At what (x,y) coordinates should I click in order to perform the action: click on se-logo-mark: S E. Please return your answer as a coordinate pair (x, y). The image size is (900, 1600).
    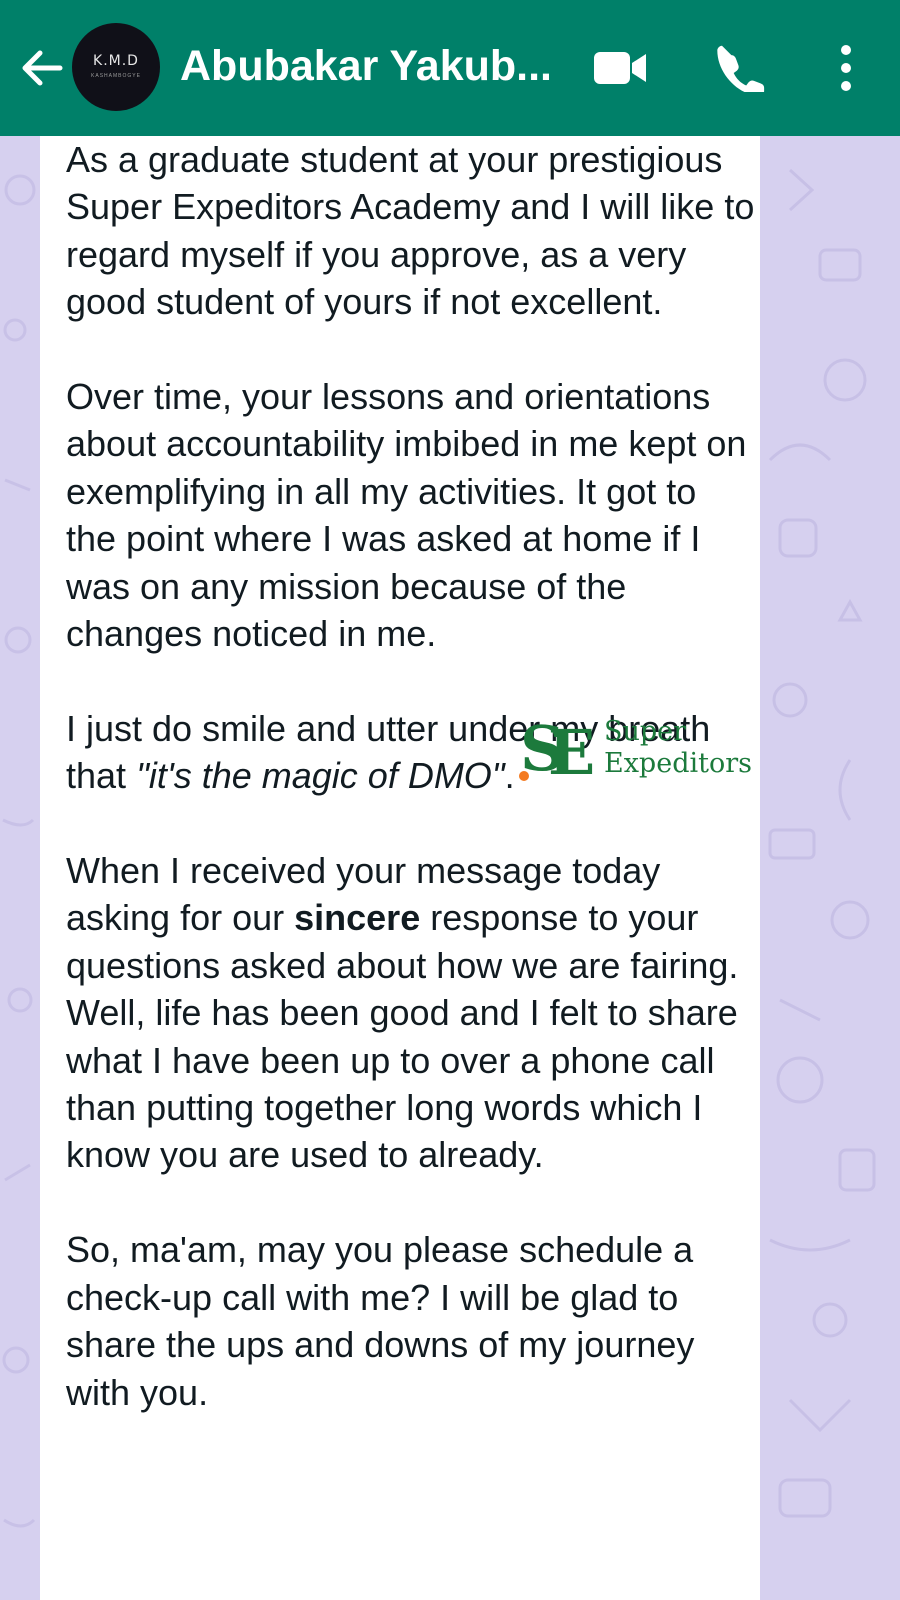
    Looking at the image, I should click on (557, 748).